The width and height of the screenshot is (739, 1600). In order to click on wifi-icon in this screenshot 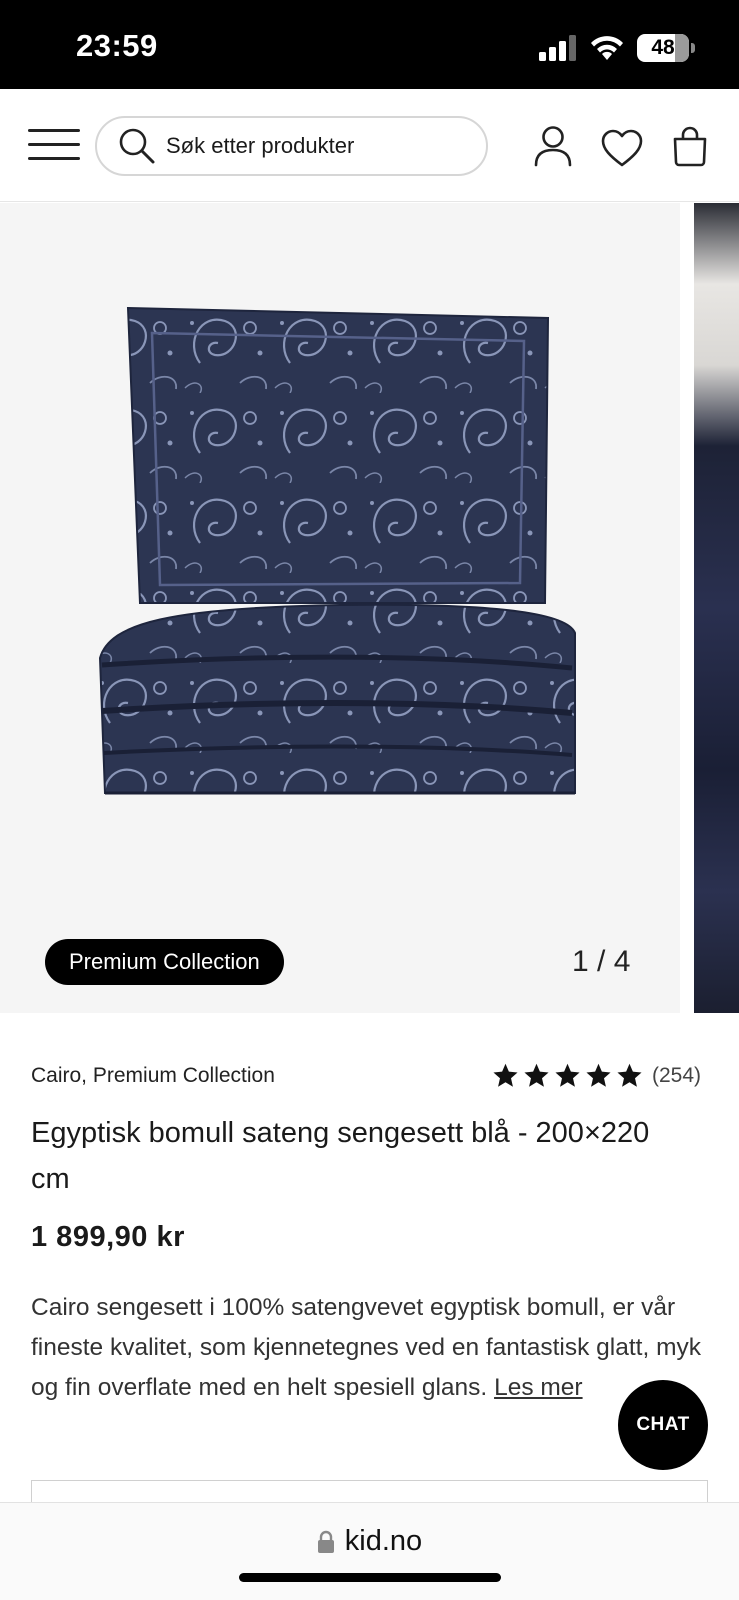, I will do `click(607, 48)`.